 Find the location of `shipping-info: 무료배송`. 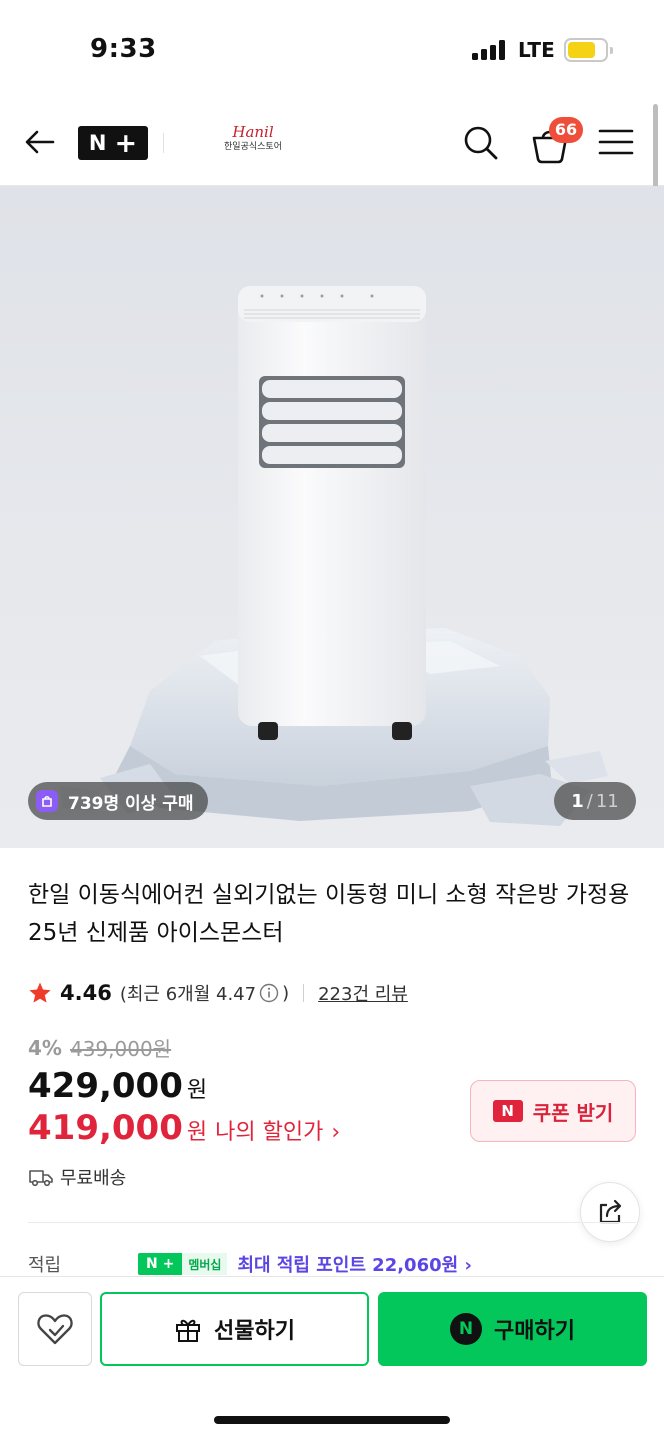

shipping-info: 무료배송 is located at coordinates (77, 1177).